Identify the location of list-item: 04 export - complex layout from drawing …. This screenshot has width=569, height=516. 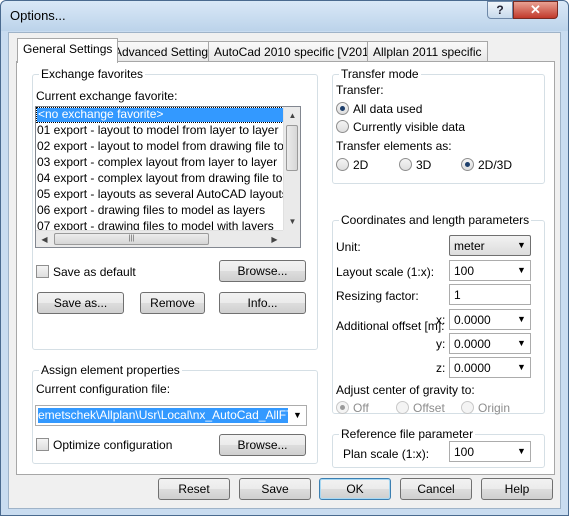
(168, 179).